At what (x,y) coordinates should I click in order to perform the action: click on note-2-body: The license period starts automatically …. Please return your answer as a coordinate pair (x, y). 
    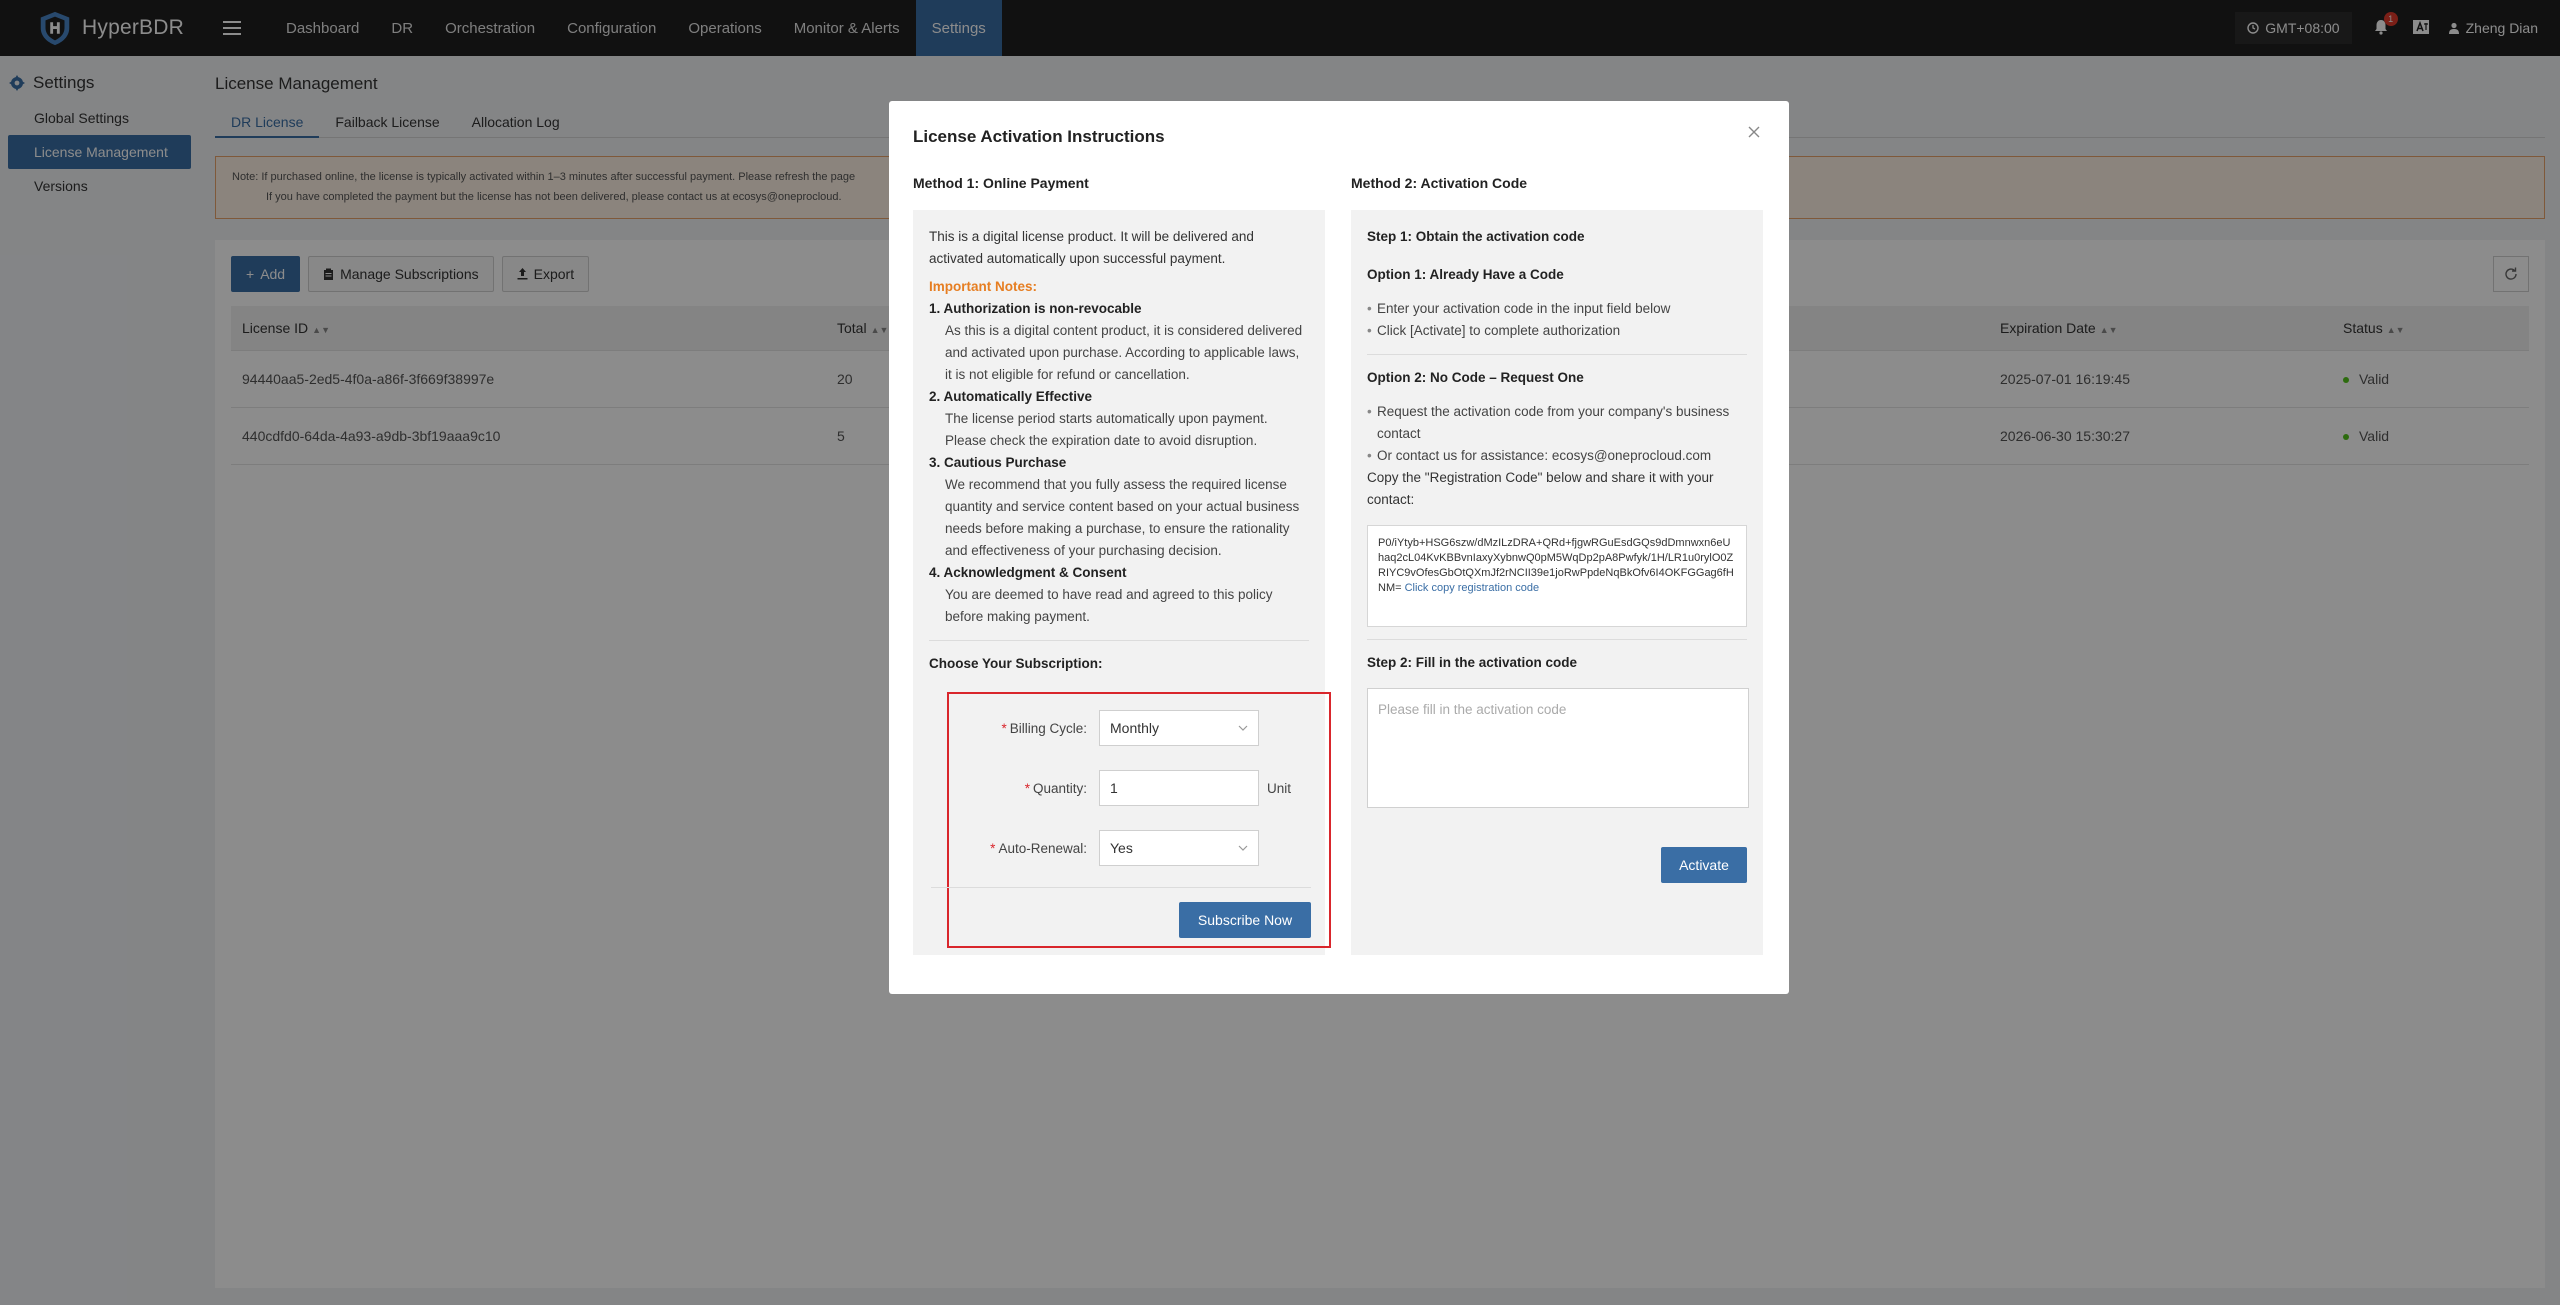
    Looking at the image, I should click on (1106, 429).